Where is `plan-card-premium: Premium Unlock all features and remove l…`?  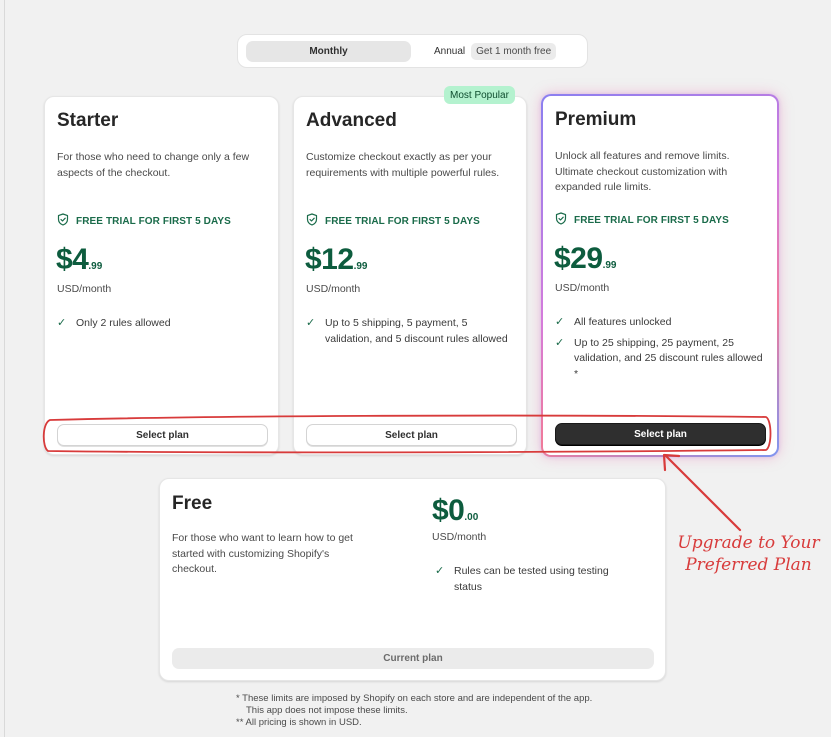 plan-card-premium: Premium Unlock all features and remove l… is located at coordinates (660, 275).